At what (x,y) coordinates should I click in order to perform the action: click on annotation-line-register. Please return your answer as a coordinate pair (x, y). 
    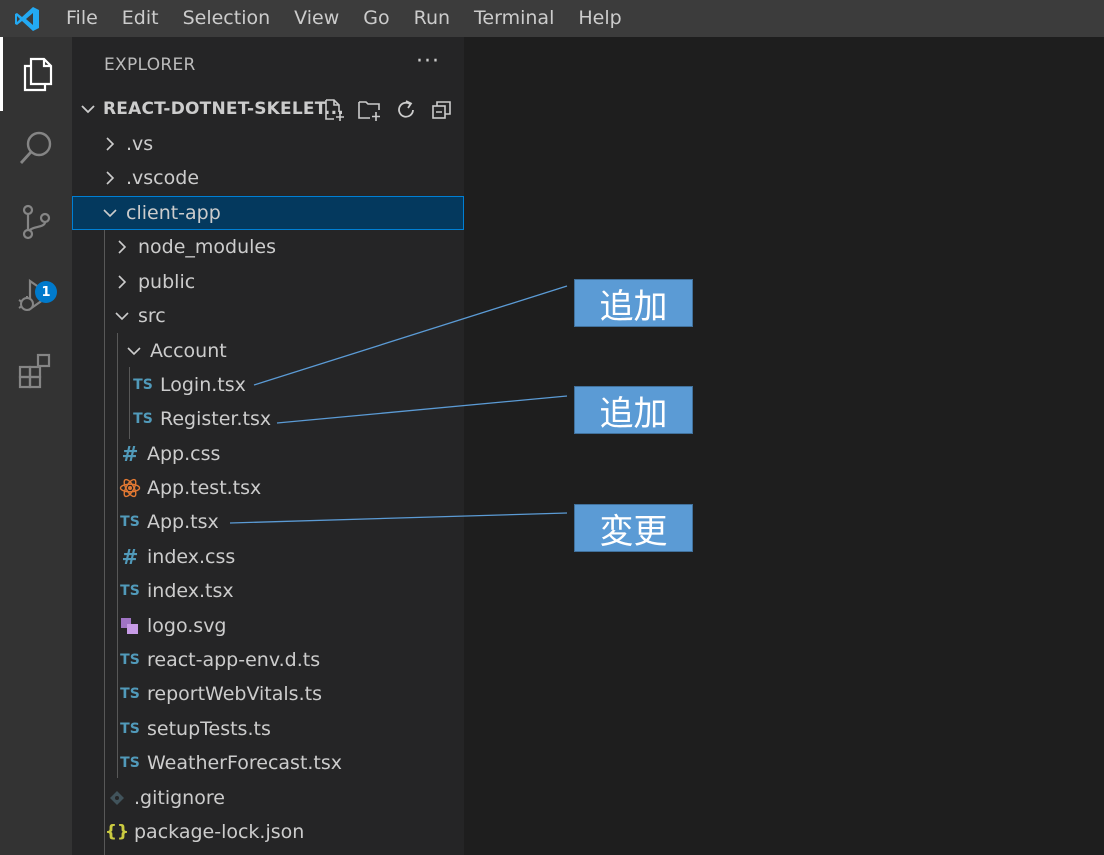
    Looking at the image, I should click on (422, 409).